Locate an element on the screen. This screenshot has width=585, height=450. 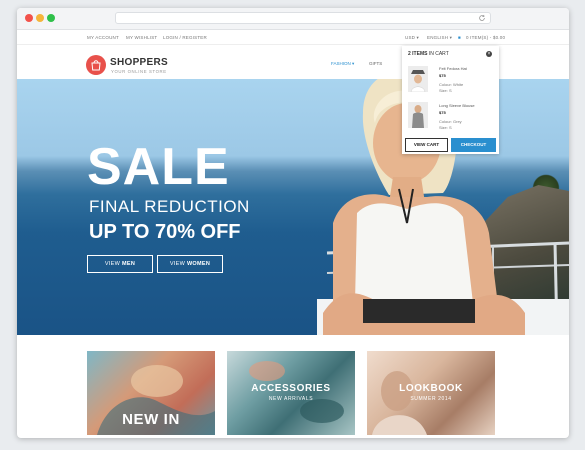
category-tile-accessories: ACCESSORIES NEW ARRIVALS is located at coordinates (291, 393).